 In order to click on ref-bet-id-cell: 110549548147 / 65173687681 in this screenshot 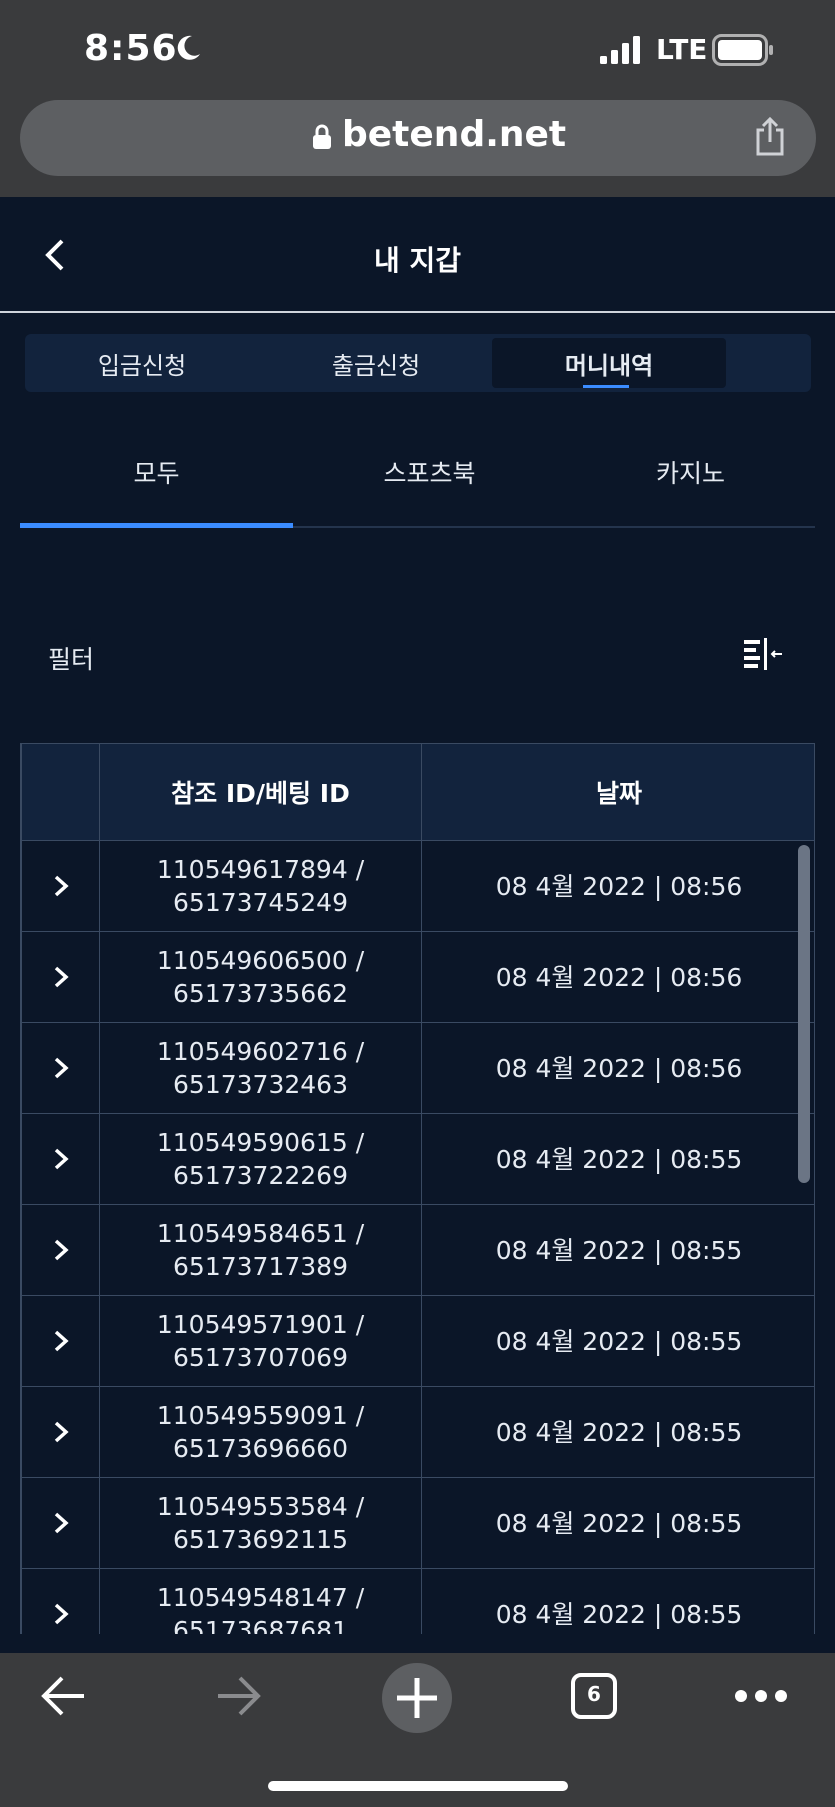, I will do `click(260, 1601)`.